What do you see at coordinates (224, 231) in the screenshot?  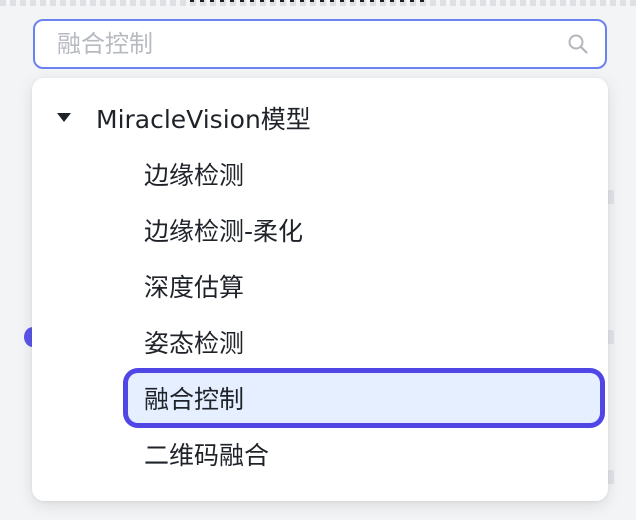 I see `option-label: 边缘检测-柔化` at bounding box center [224, 231].